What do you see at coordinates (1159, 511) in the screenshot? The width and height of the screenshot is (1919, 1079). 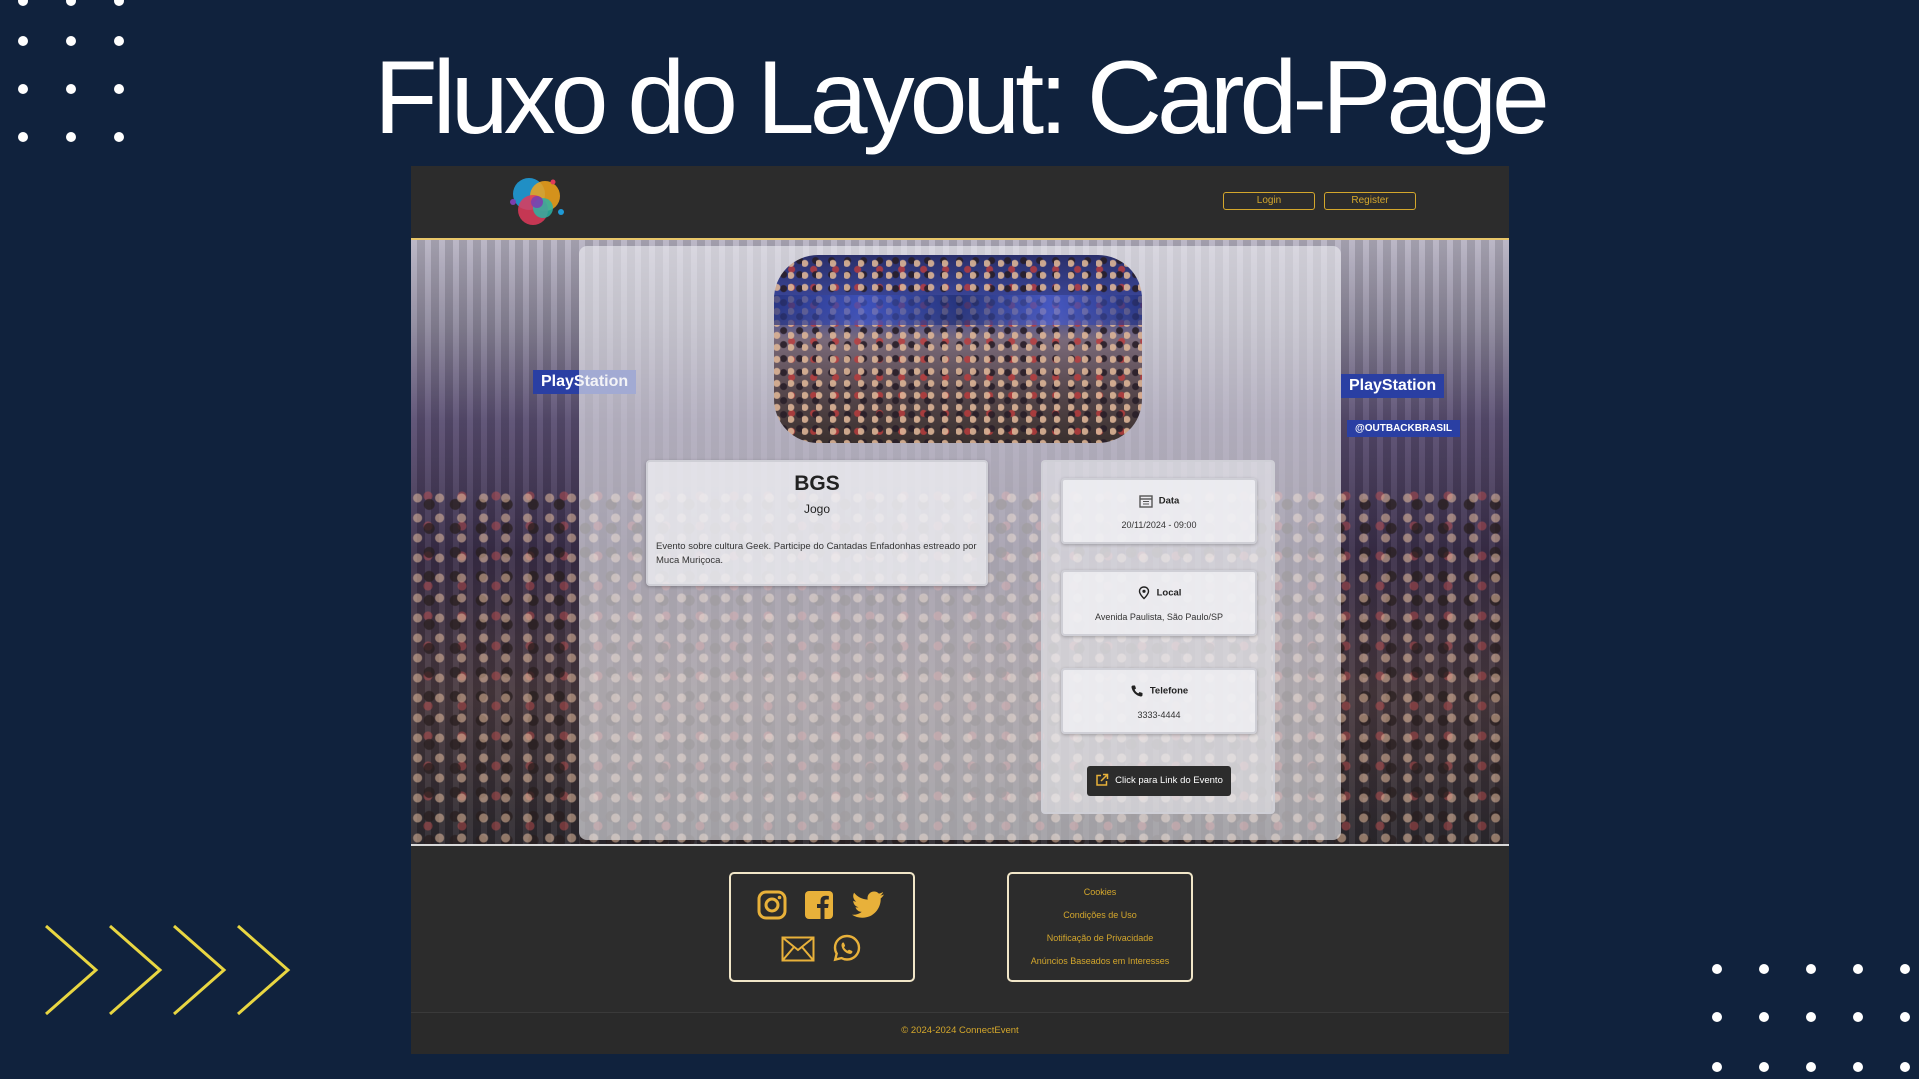 I see `date-box: Data 20/11/2024 - 09:00` at bounding box center [1159, 511].